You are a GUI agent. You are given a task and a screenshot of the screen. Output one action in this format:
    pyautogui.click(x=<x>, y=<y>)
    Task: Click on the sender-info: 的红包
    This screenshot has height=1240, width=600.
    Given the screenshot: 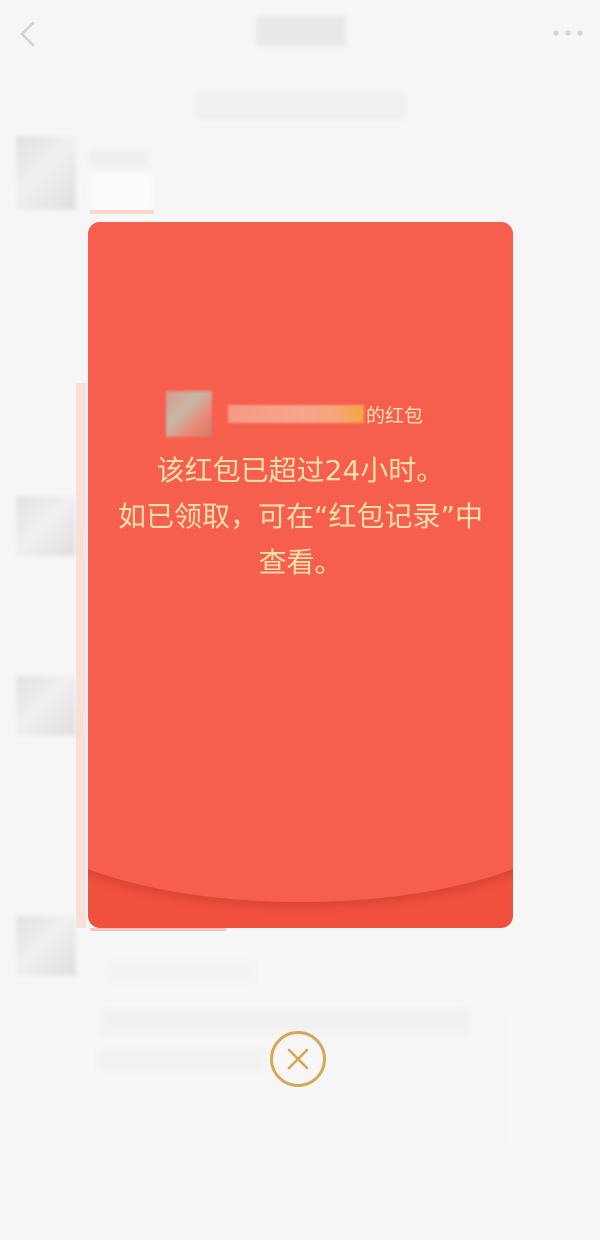 What is the action you would take?
    pyautogui.click(x=294, y=414)
    